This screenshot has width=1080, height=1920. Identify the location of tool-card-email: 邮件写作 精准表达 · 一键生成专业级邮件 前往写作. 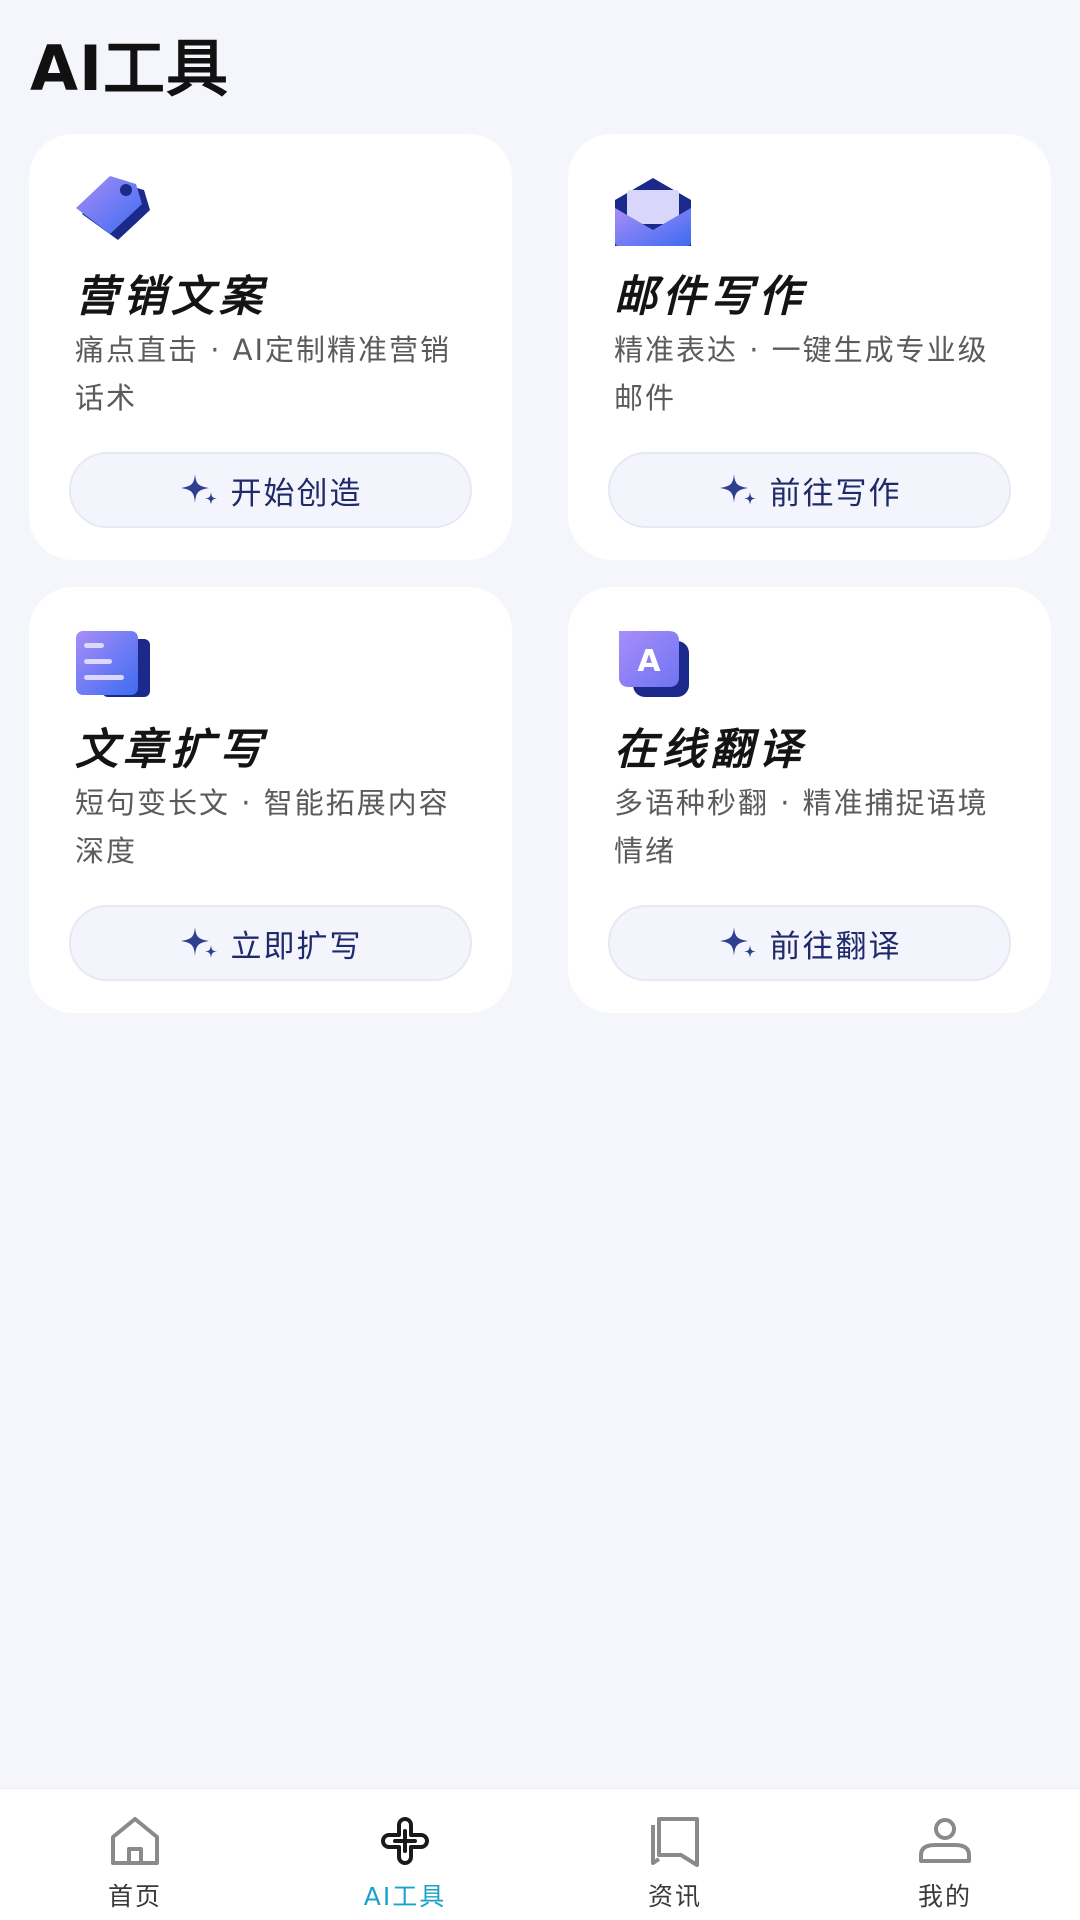
(809, 347).